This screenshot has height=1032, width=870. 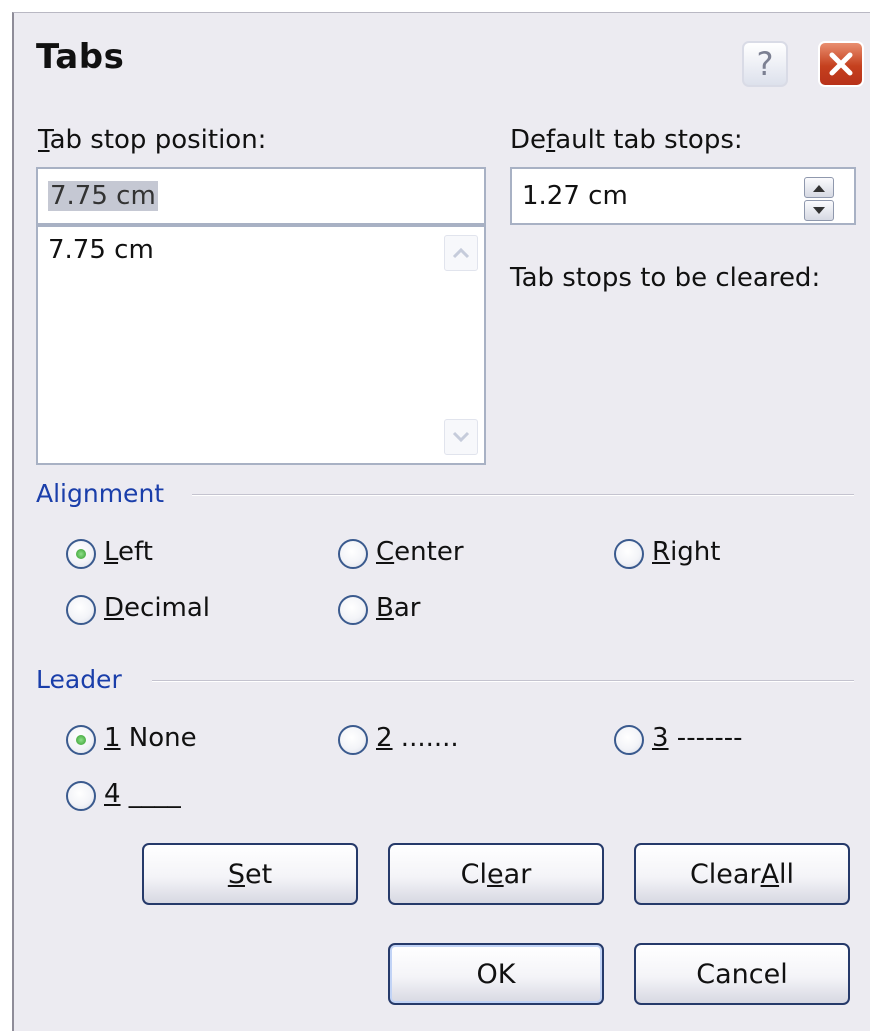 I want to click on leader-4-underline-radio, so click(x=81, y=796).